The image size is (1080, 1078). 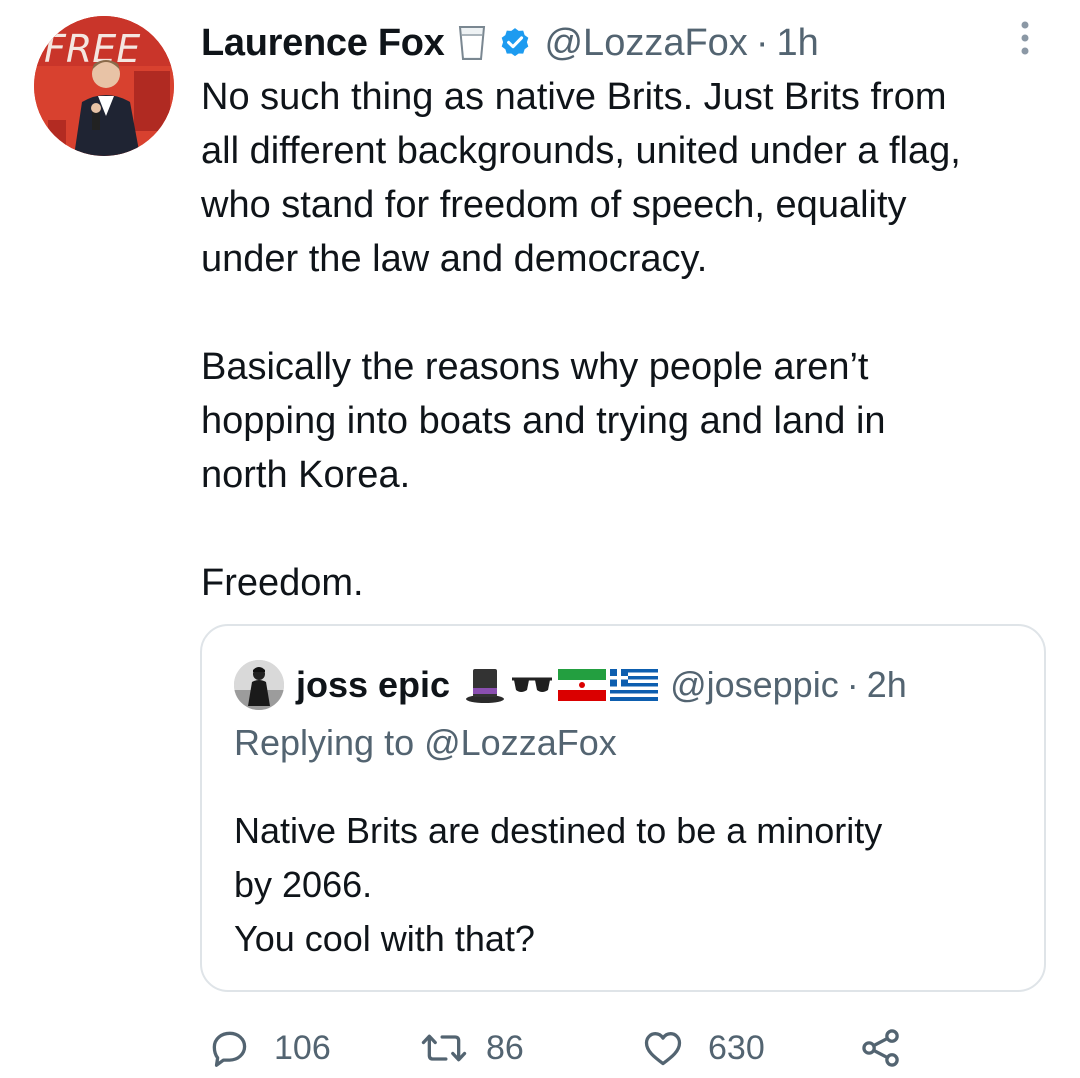 I want to click on reply-count: 106, so click(x=302, y=1047).